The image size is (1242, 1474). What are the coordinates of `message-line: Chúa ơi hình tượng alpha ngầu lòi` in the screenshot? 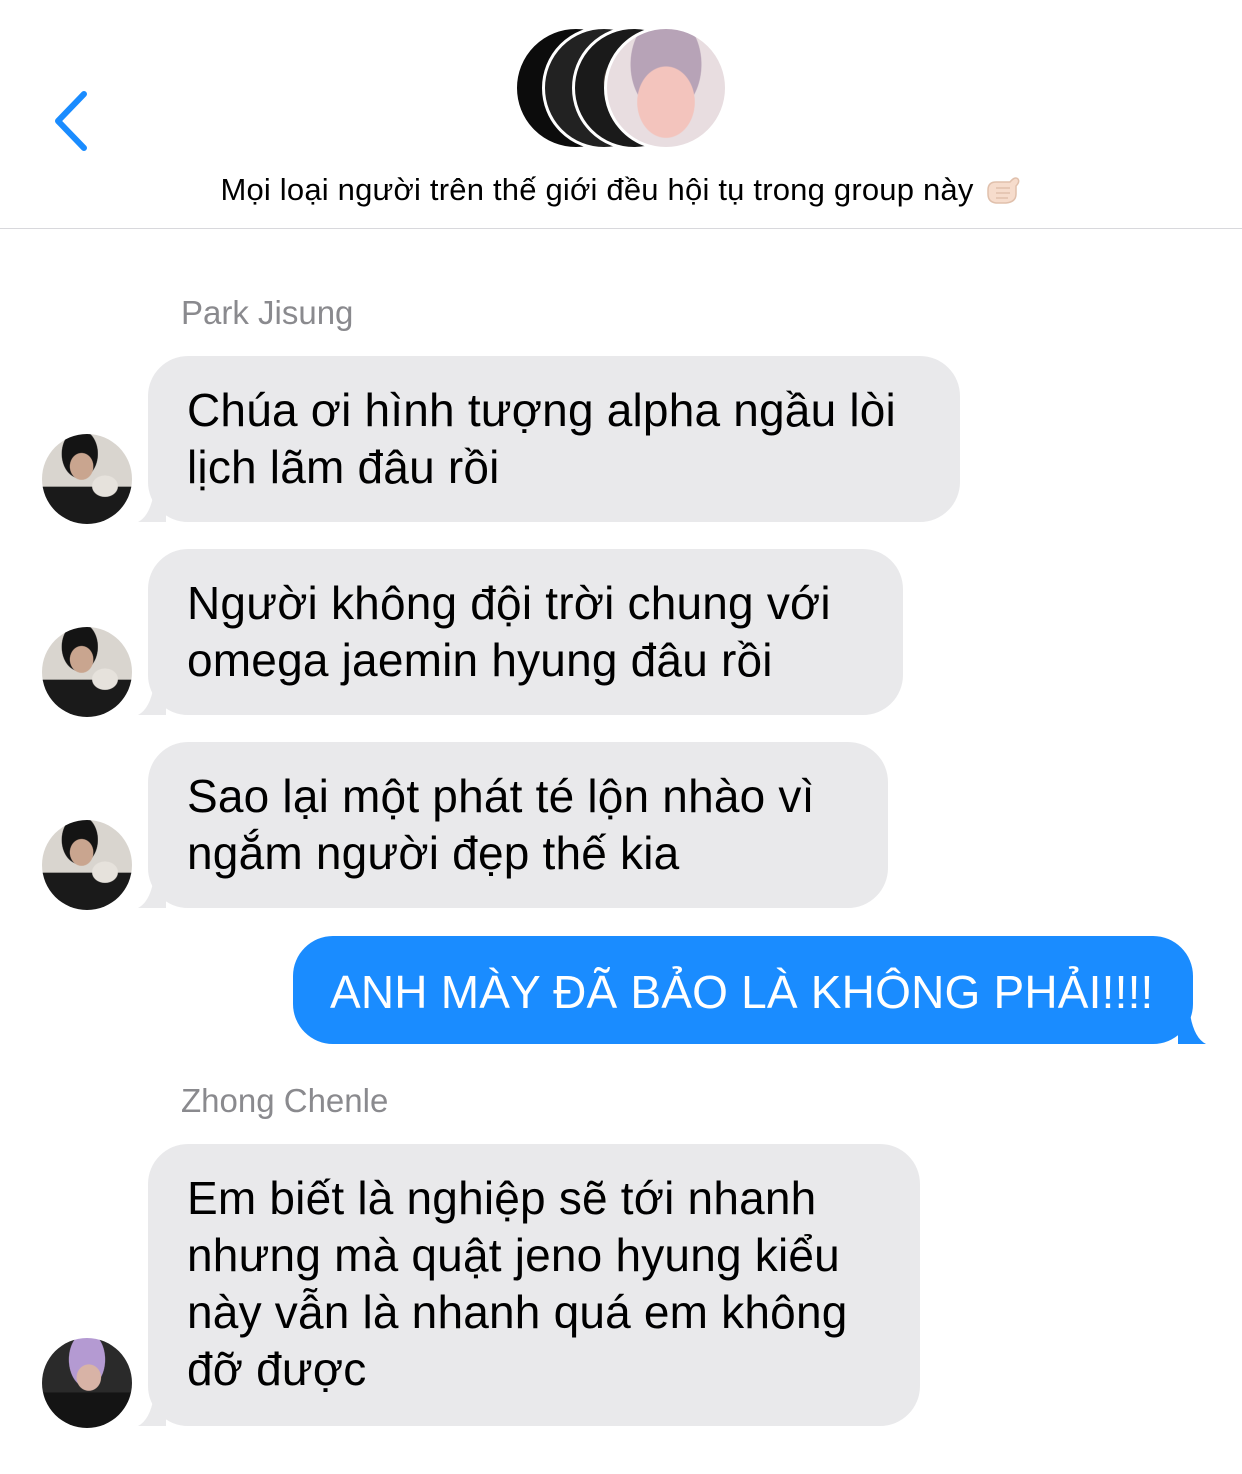 It's located at (541, 410).